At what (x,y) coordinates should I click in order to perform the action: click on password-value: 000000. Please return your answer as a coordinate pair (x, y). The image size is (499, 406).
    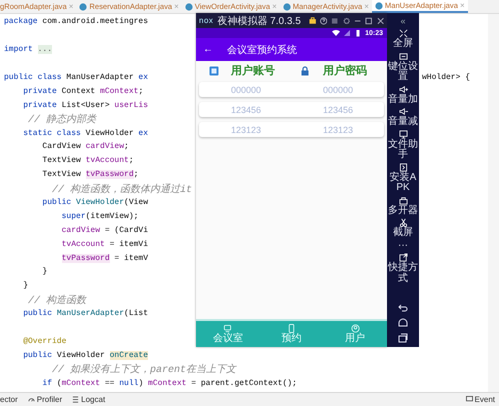
    Looking at the image, I should click on (338, 89).